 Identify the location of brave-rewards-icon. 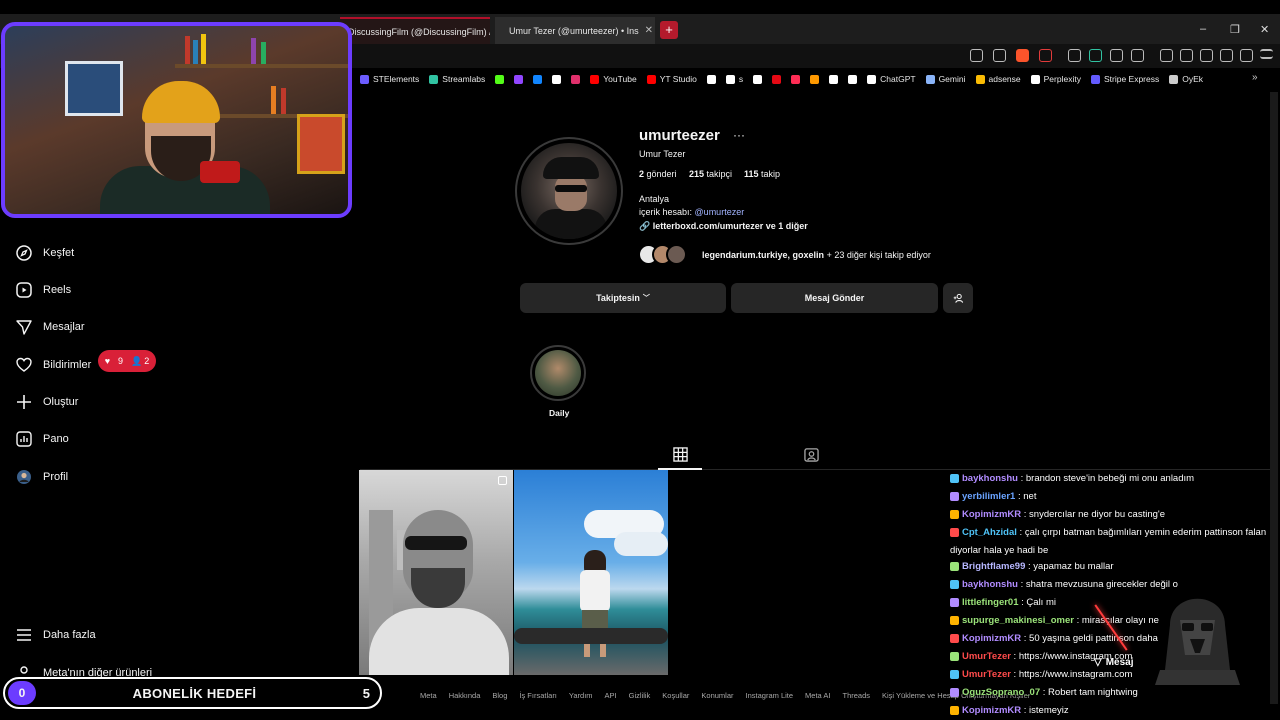
(1045, 55).